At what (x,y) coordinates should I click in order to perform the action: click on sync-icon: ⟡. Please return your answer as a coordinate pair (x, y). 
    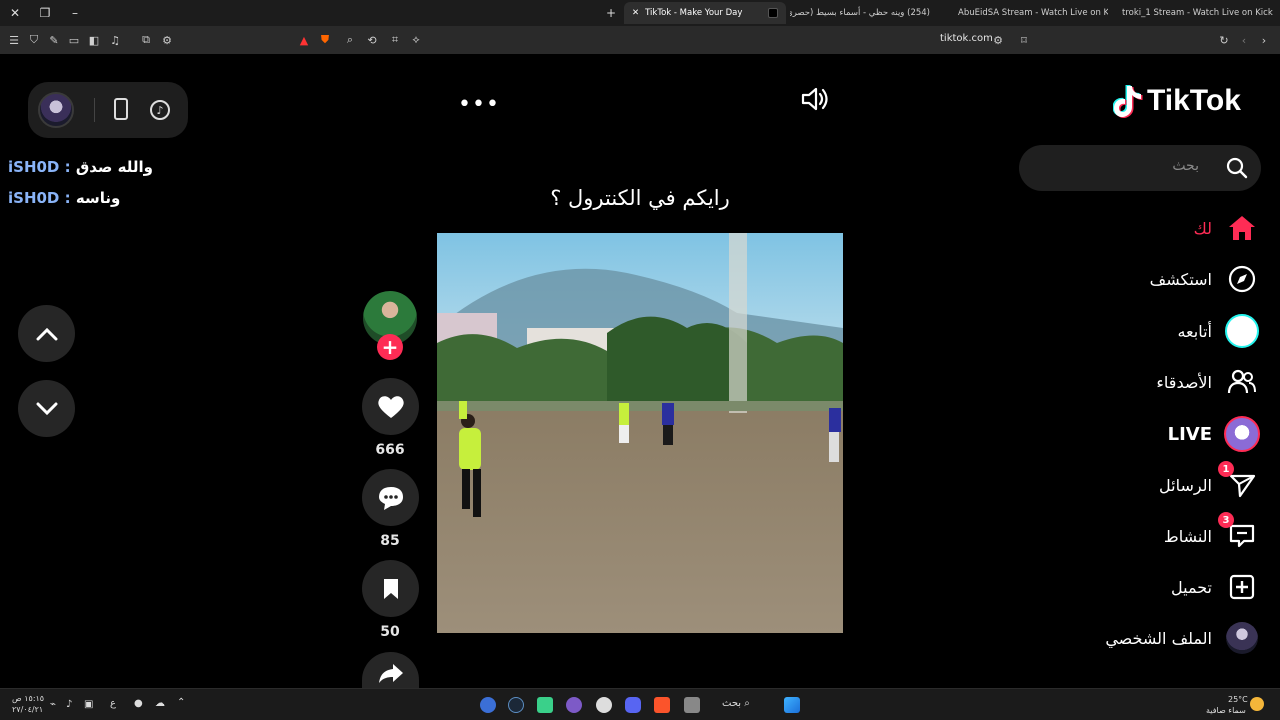
    Looking at the image, I should click on (416, 40).